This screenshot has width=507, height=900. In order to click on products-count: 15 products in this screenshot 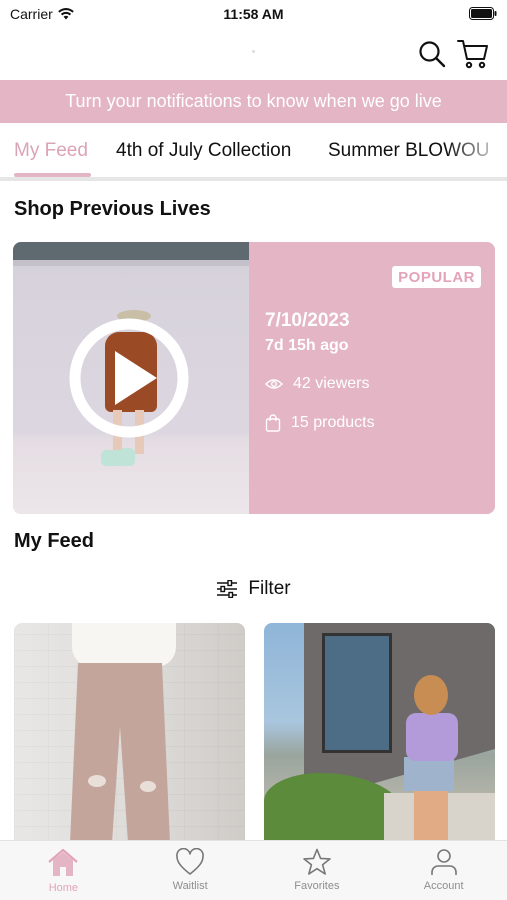, I will do `click(333, 422)`.